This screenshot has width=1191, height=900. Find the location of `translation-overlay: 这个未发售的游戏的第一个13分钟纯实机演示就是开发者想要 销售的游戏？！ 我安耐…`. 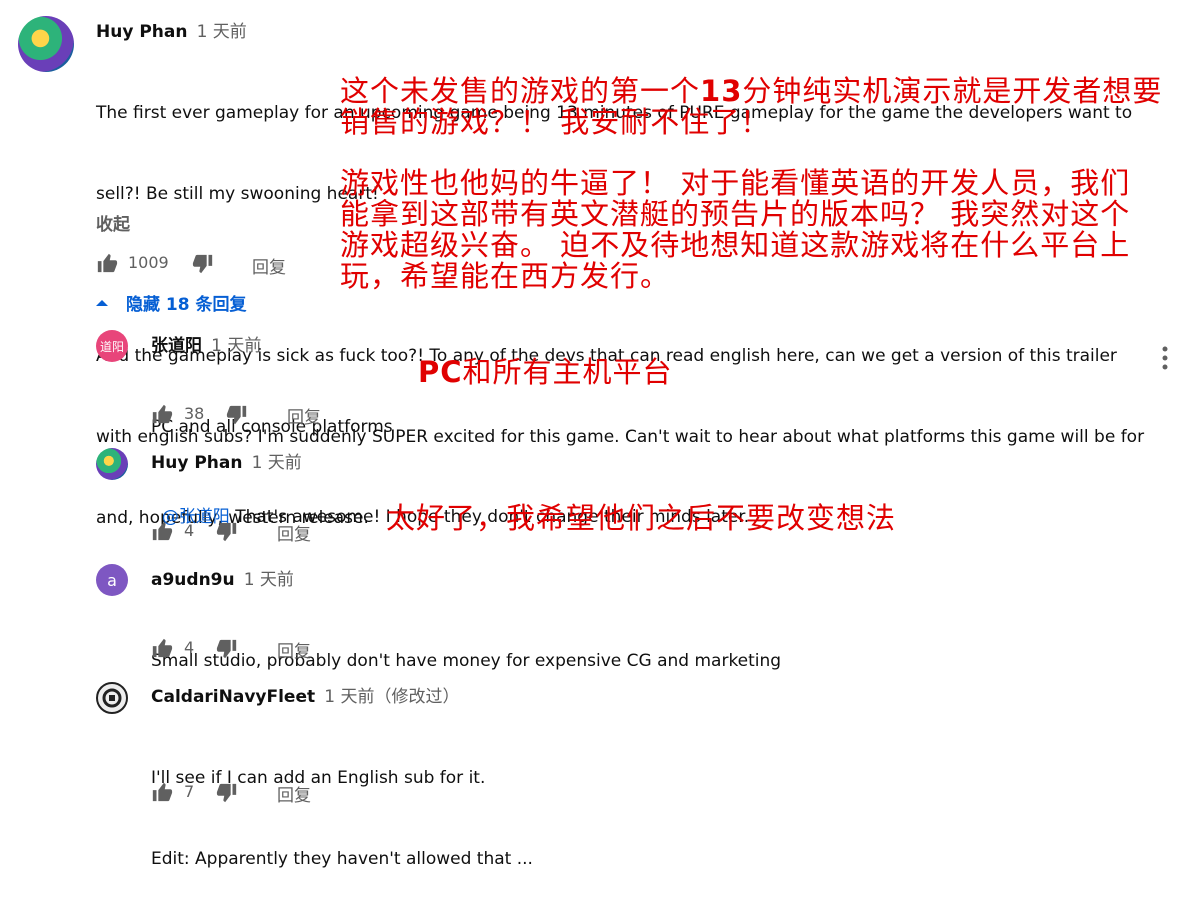

translation-overlay: 这个未发售的游戏的第一个13分钟纯实机演示就是开发者想要 销售的游戏？！ 我安耐… is located at coordinates (751, 107).